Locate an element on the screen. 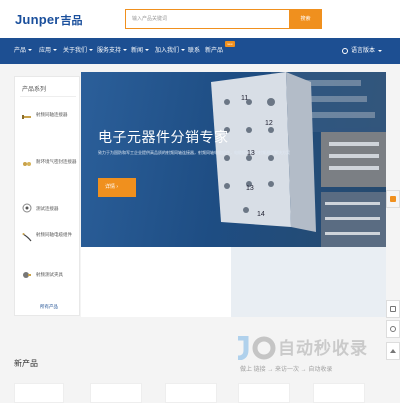  main-nav: 产品 应用 关于我们 服务支持 新闻 加入我们 联系 新产品 new 语言版本 is located at coordinates (200, 51).